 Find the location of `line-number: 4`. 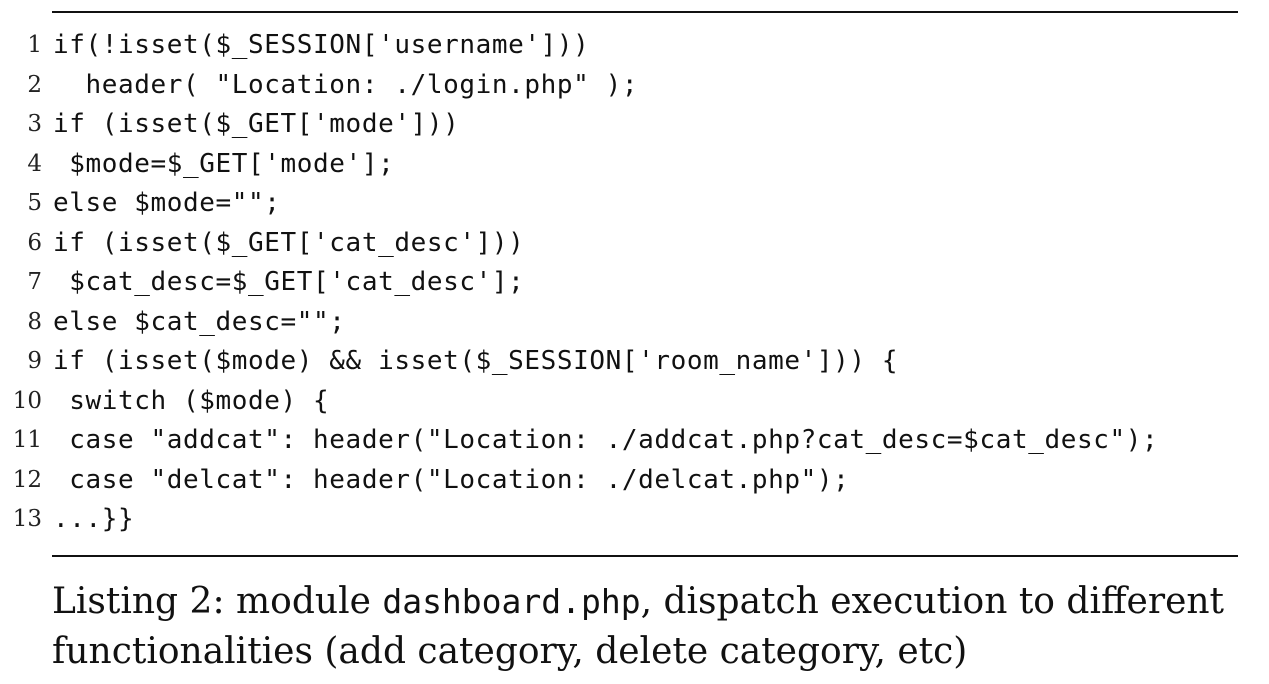

line-number: 4 is located at coordinates (34, 163).